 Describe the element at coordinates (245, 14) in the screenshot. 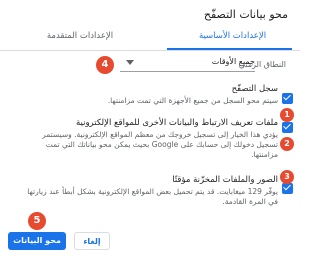

I see `dialog-title: محو بيانات التصفّح` at that location.